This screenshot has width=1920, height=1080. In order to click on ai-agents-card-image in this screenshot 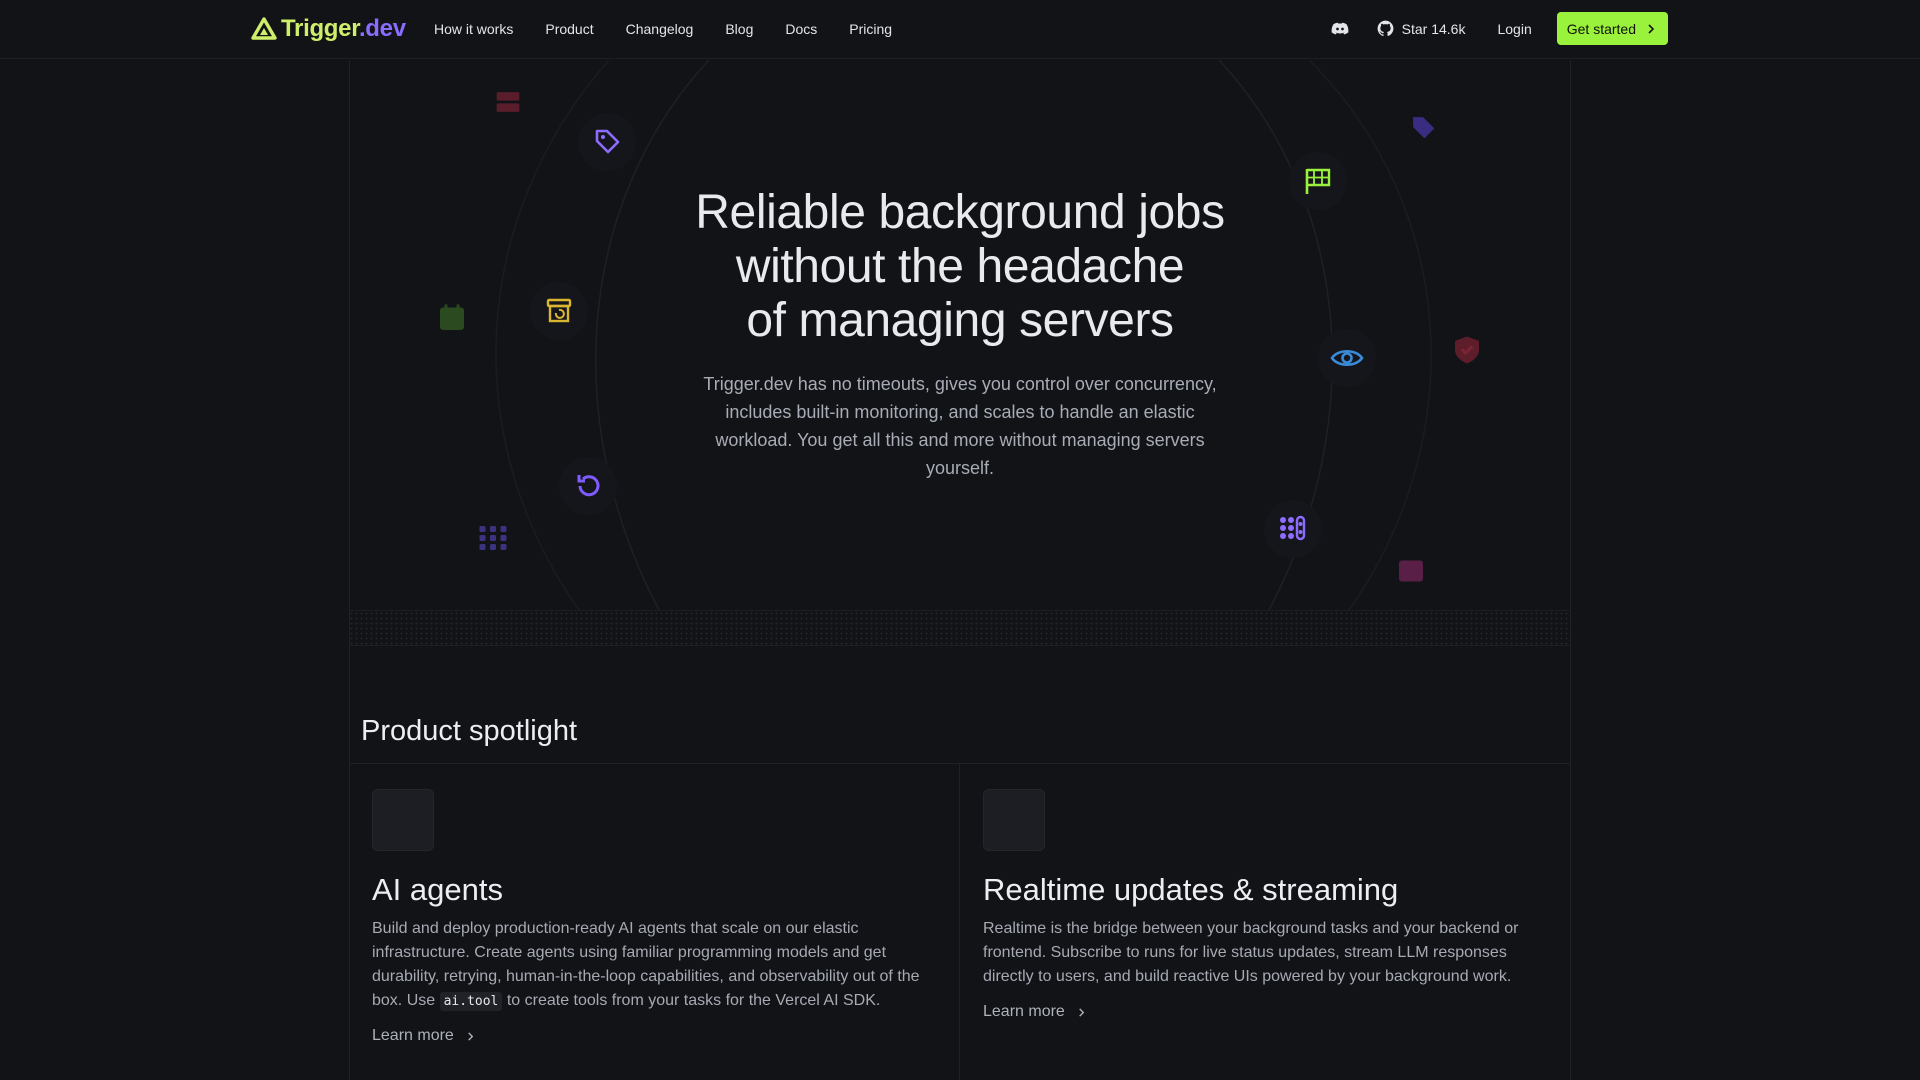, I will do `click(403, 820)`.